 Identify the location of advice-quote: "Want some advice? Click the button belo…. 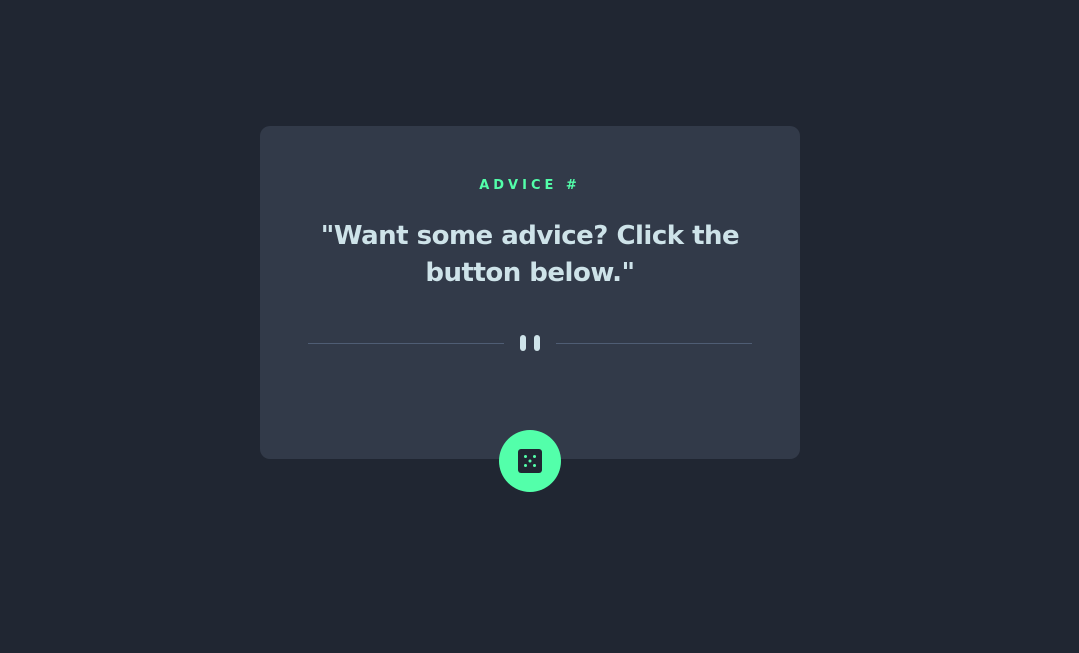
(530, 254).